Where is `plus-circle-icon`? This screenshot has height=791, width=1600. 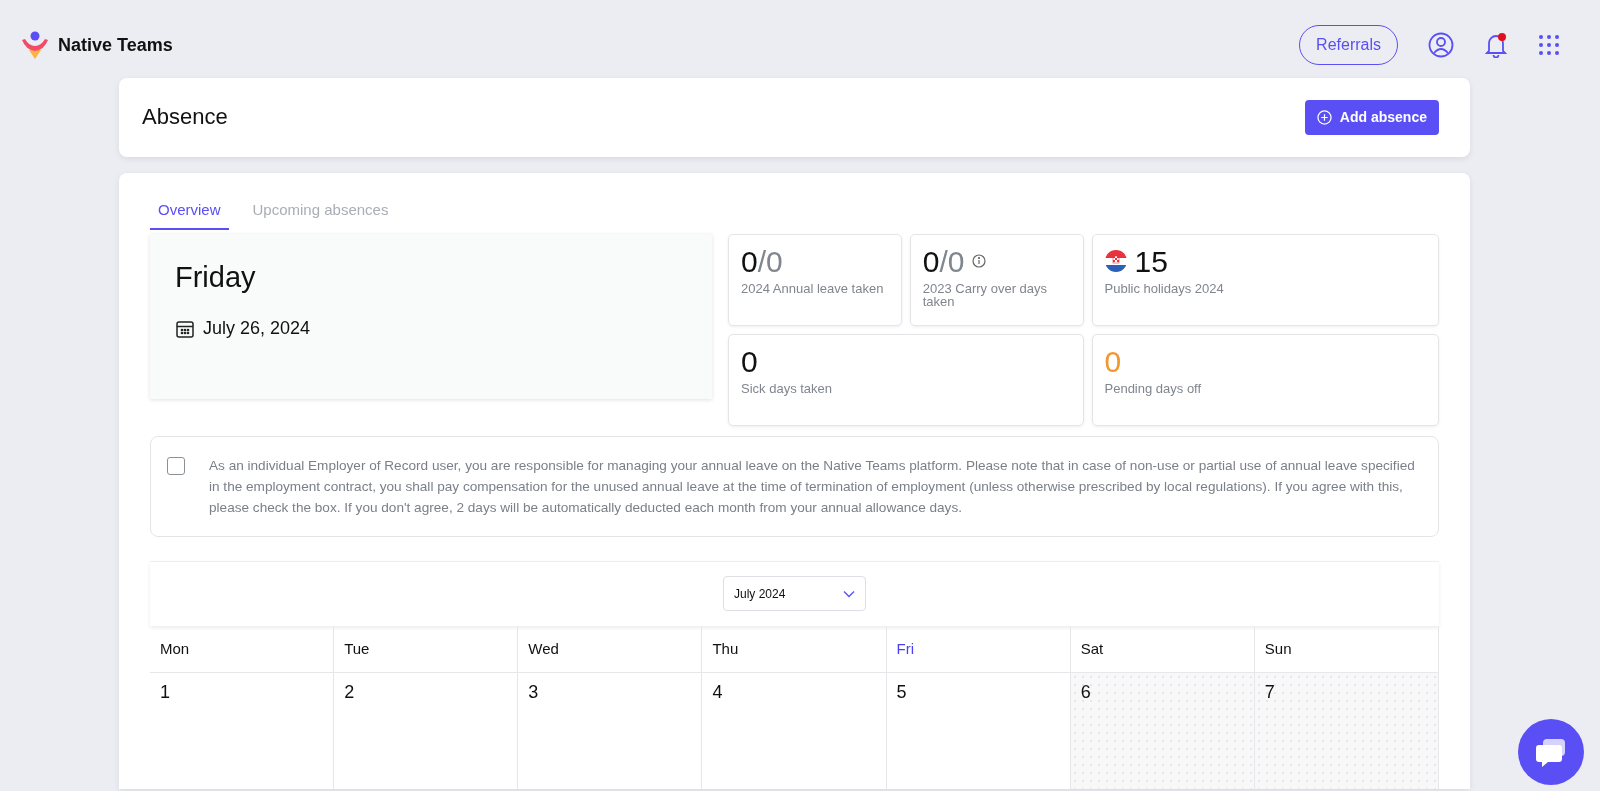
plus-circle-icon is located at coordinates (1324, 117).